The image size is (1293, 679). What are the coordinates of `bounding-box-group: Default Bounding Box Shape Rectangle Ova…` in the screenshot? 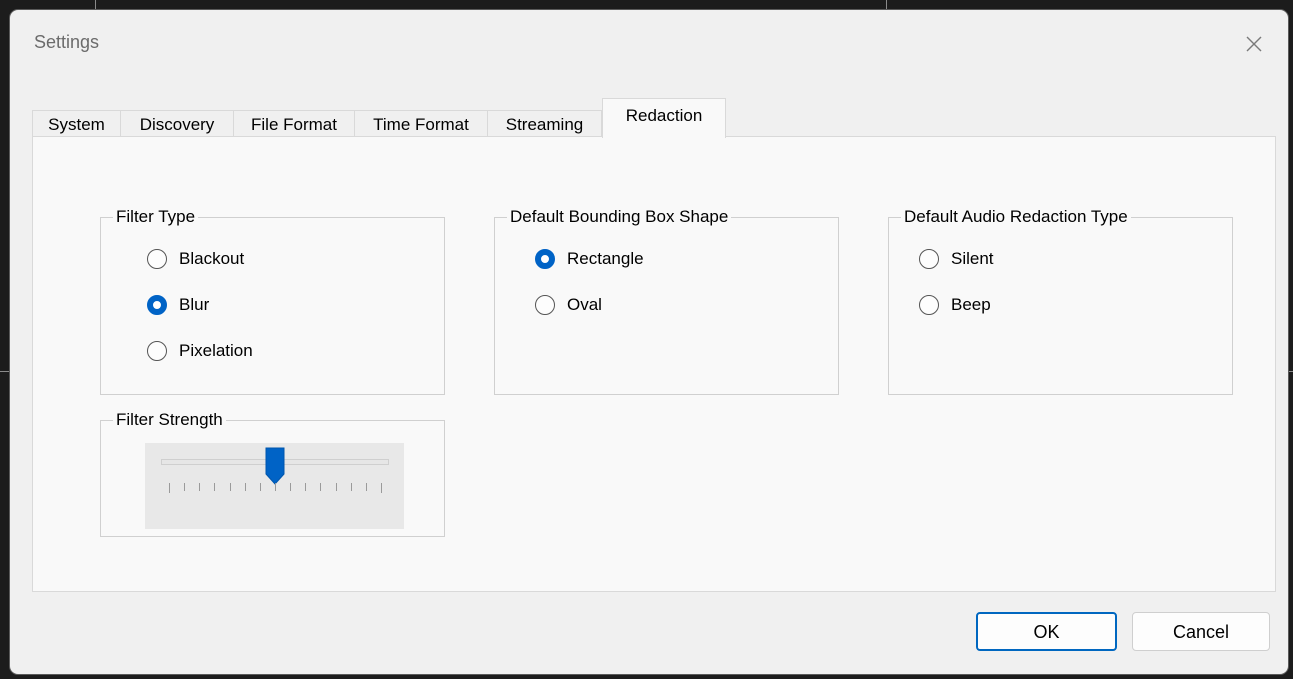 It's located at (666, 301).